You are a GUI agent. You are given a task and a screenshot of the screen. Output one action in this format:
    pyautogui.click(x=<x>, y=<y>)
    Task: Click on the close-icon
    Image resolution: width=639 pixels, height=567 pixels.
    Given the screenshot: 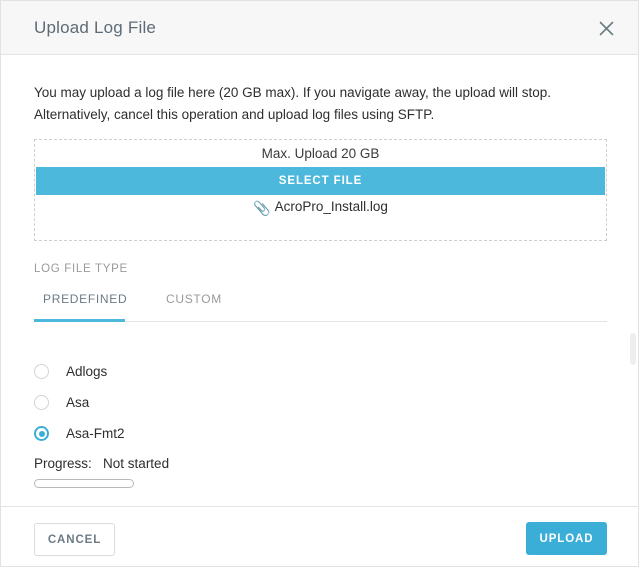 What is the action you would take?
    pyautogui.click(x=606, y=28)
    